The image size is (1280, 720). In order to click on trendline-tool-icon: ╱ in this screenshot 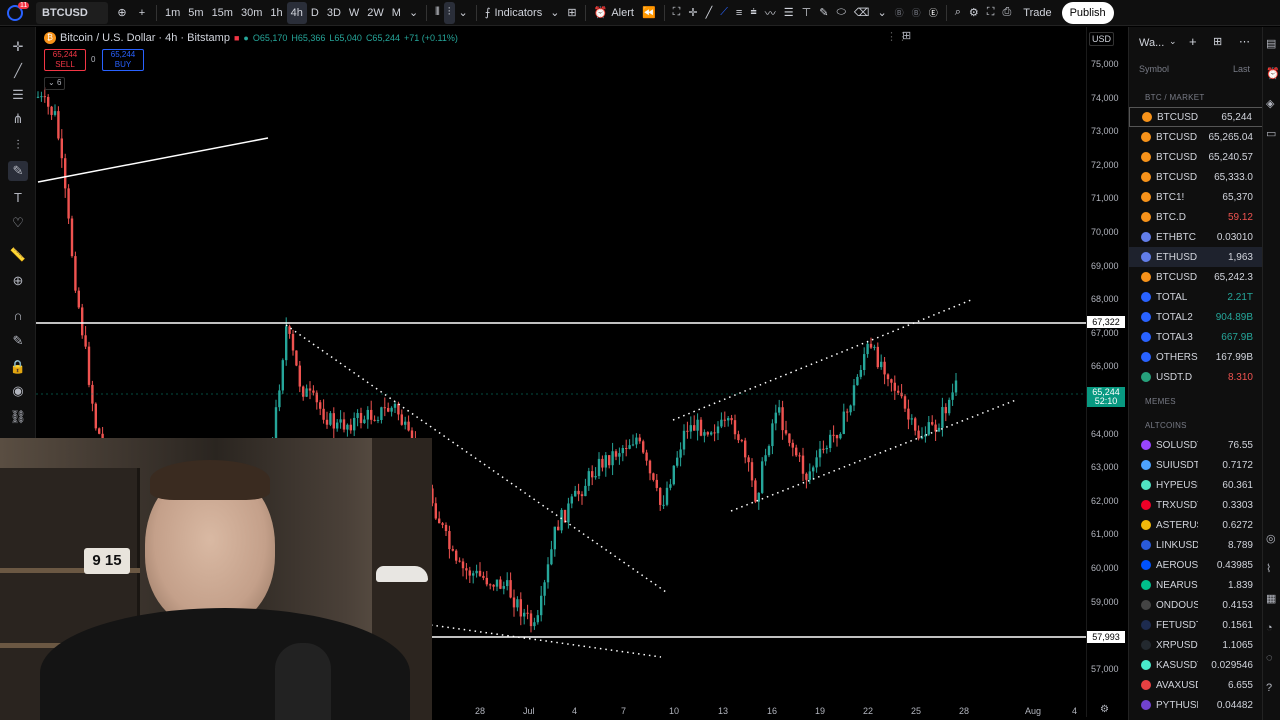, I will do `click(18, 71)`.